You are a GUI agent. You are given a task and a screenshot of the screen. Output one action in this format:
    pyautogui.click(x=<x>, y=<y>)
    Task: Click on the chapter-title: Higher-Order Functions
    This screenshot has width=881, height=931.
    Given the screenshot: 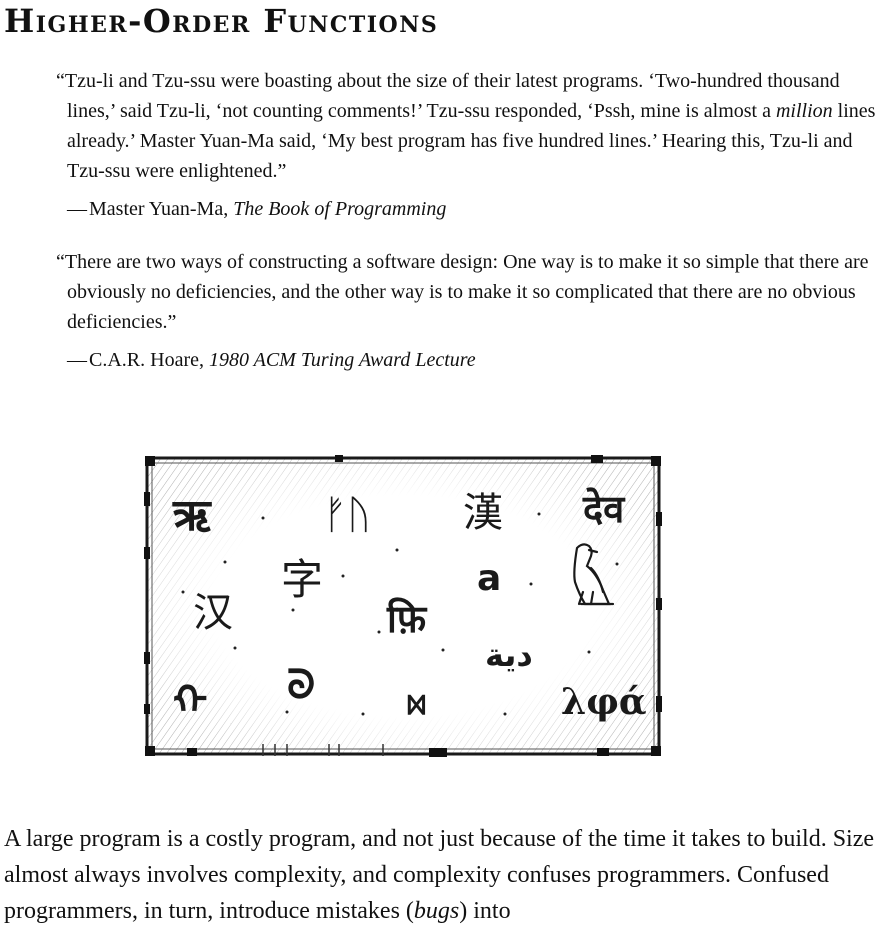 What is the action you would take?
    pyautogui.click(x=221, y=21)
    